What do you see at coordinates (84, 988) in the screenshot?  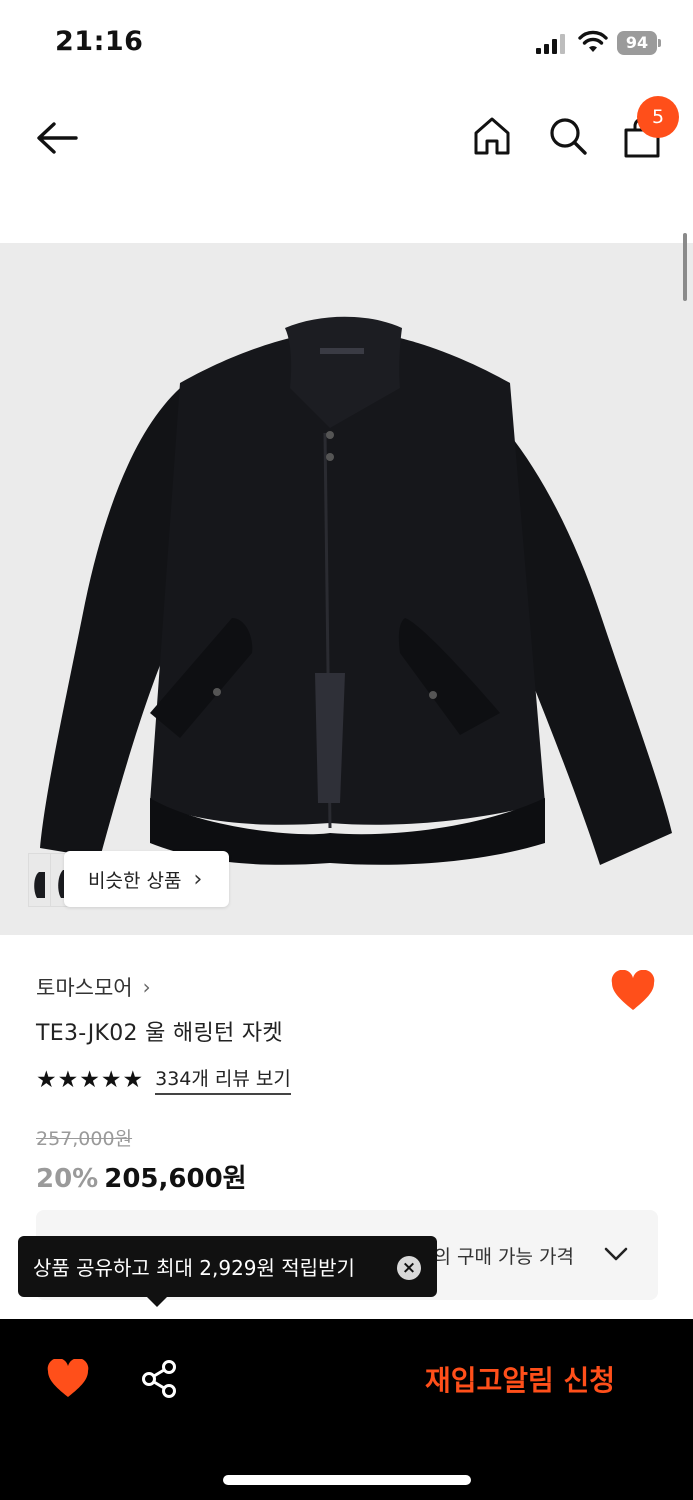 I see `brand-name: 토마스모어` at bounding box center [84, 988].